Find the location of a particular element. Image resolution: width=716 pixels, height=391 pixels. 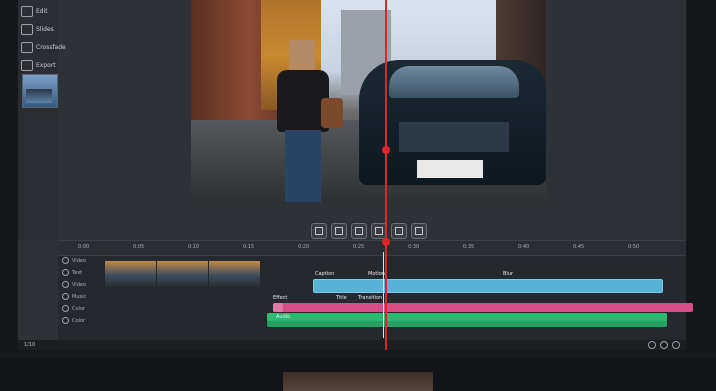

slides-icon is located at coordinates (27, 29).